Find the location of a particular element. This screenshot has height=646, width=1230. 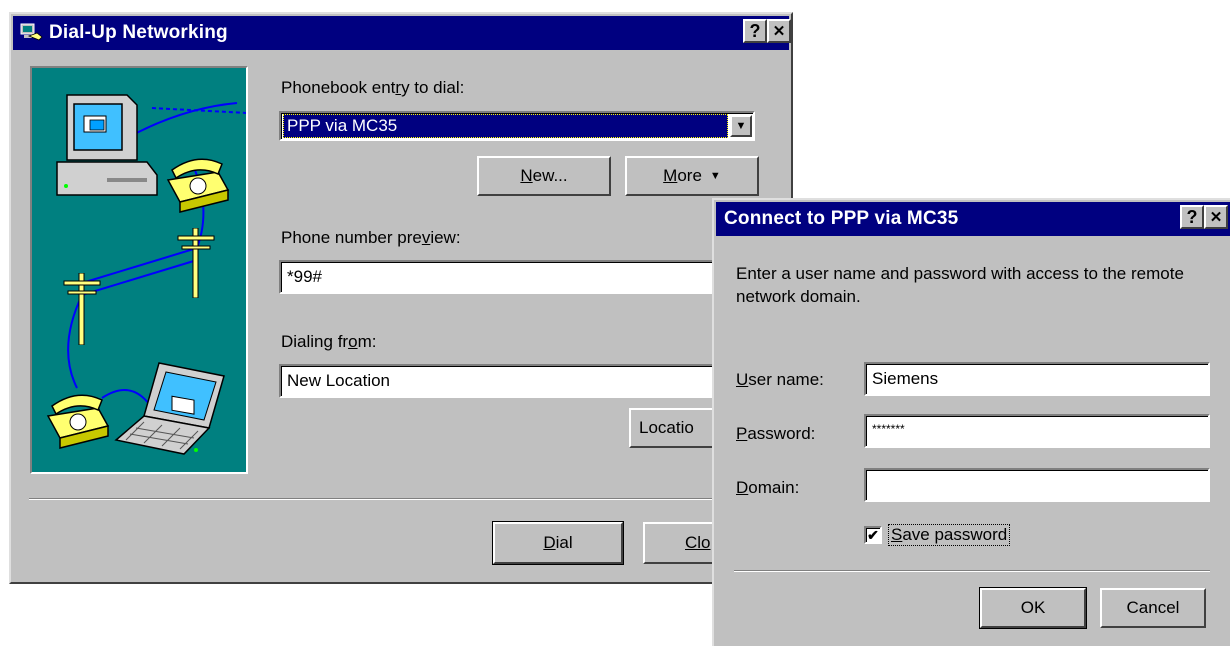

new-button-accel: N is located at coordinates (526, 175).